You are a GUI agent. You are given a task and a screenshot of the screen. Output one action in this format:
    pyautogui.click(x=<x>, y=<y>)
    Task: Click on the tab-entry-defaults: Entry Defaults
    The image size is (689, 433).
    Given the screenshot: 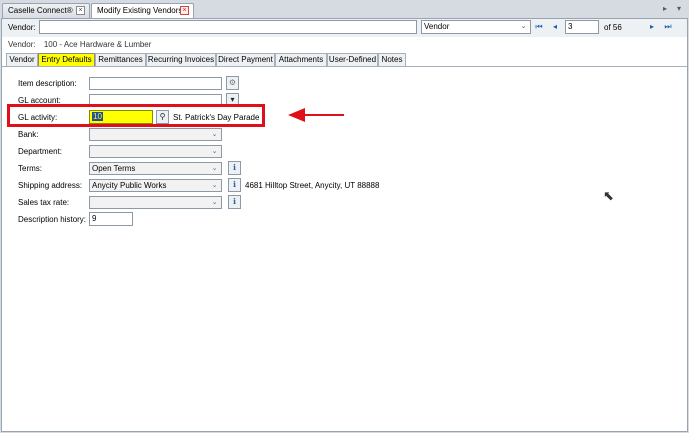 What is the action you would take?
    pyautogui.click(x=66, y=59)
    